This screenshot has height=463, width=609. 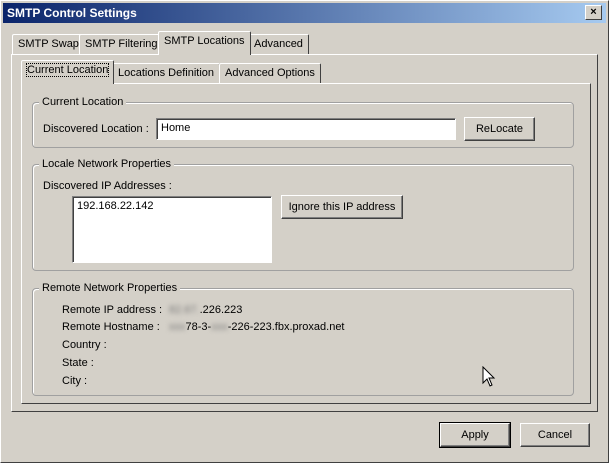 What do you see at coordinates (499, 129) in the screenshot?
I see `relocate-button: ReLocate` at bounding box center [499, 129].